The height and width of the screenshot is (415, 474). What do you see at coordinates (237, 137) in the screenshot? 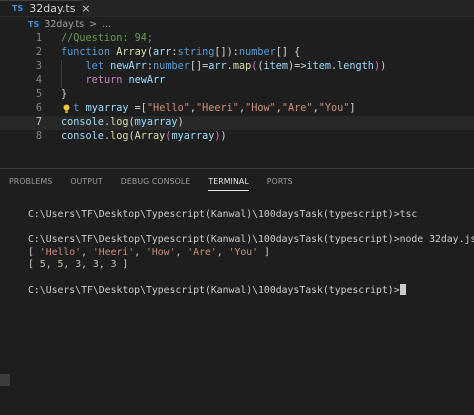
I see `code-line: 8 console.log(Array(myarray))` at bounding box center [237, 137].